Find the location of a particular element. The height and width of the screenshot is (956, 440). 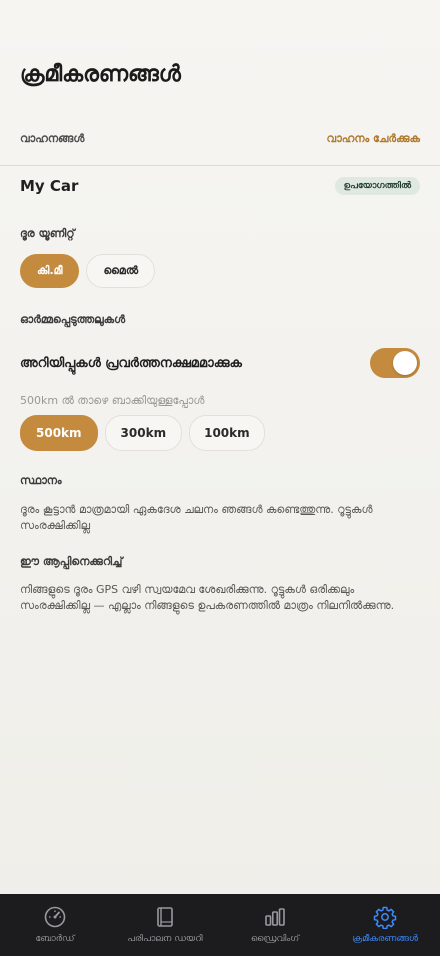

threshold-option-100: 100km is located at coordinates (227, 433).